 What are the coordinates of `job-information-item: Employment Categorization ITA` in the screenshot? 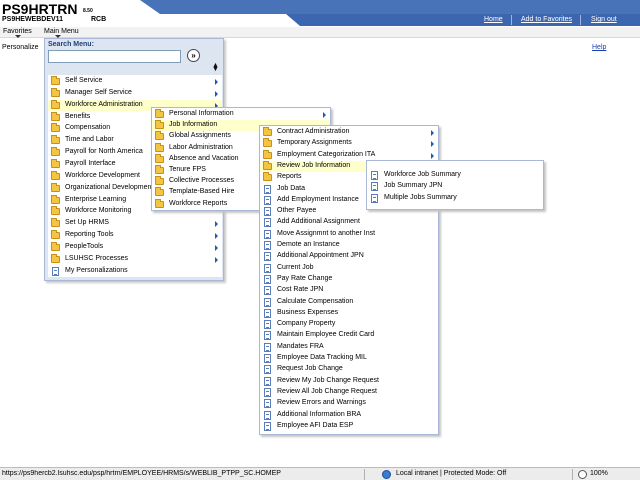 It's located at (349, 155).